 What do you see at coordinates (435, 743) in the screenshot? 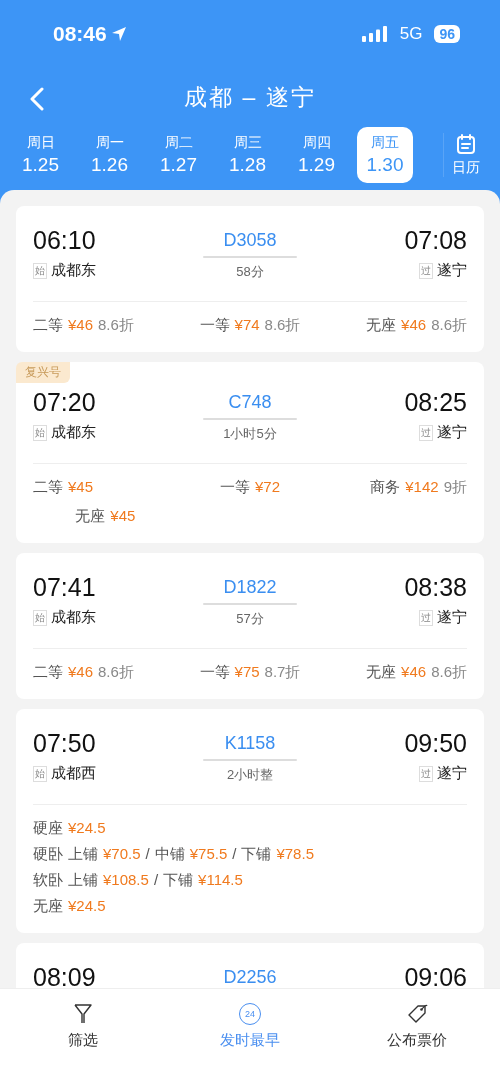
I see `arrival-time: 09:50` at bounding box center [435, 743].